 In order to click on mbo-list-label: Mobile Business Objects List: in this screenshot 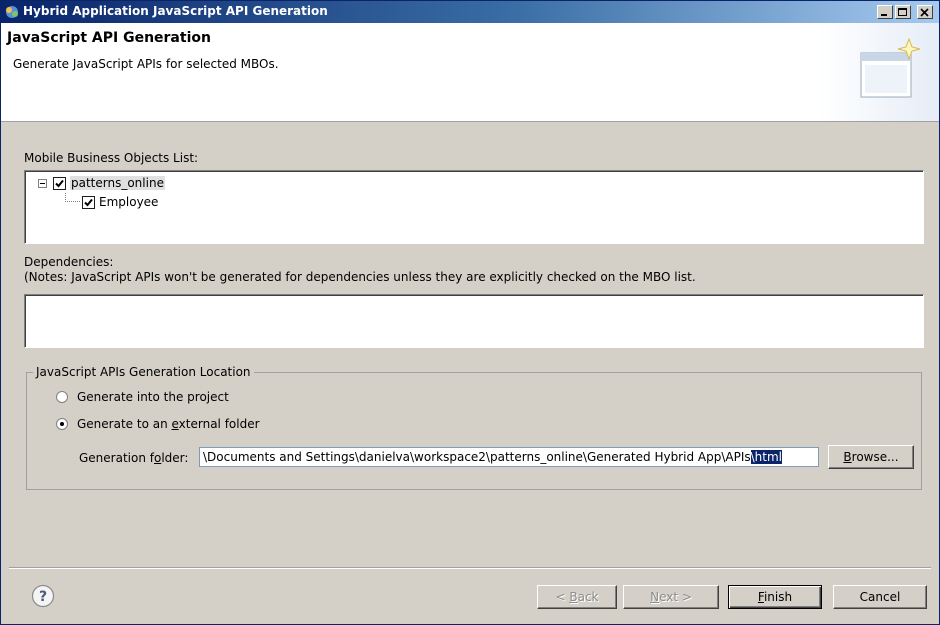, I will do `click(111, 158)`.